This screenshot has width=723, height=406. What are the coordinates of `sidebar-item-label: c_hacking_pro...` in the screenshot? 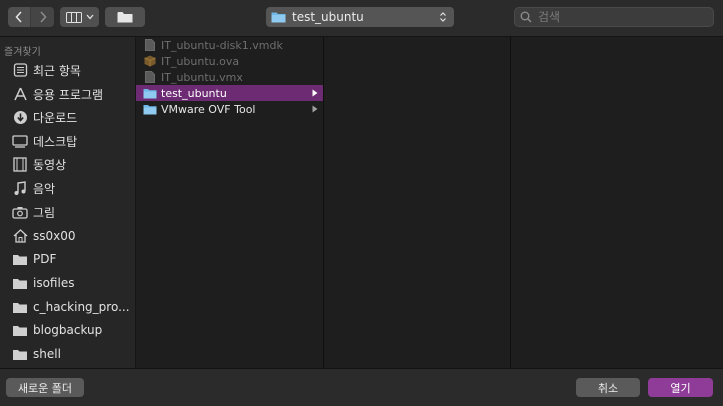 It's located at (81, 307).